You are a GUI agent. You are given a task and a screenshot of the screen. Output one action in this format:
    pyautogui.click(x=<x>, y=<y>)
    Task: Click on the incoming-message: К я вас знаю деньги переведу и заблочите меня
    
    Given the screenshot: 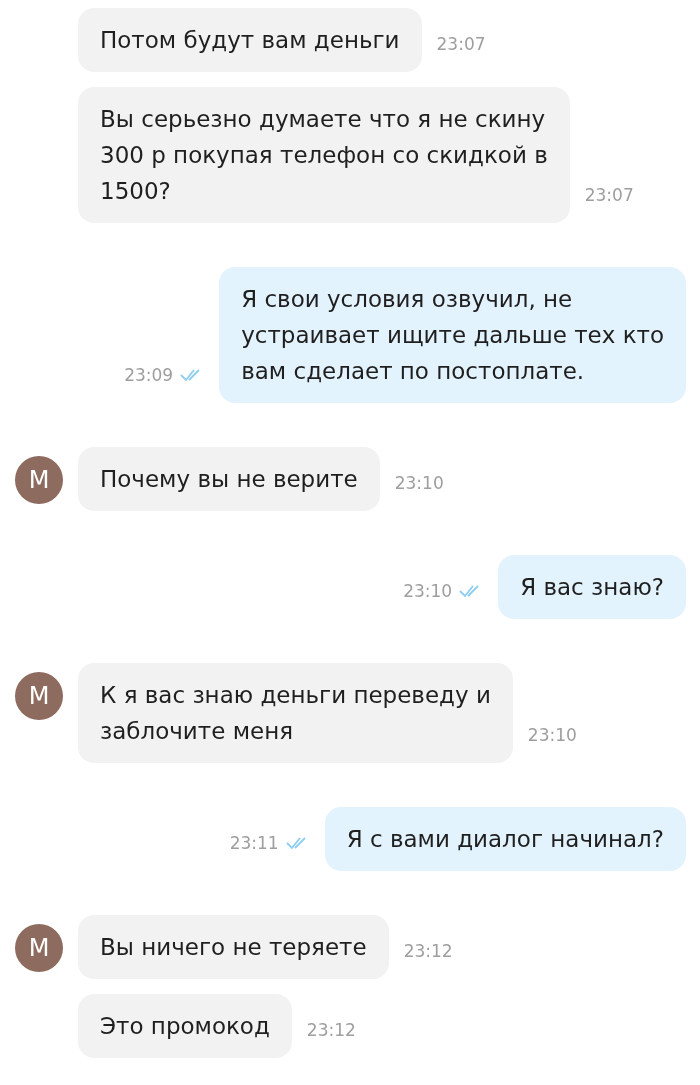 What is the action you would take?
    pyautogui.click(x=295, y=713)
    